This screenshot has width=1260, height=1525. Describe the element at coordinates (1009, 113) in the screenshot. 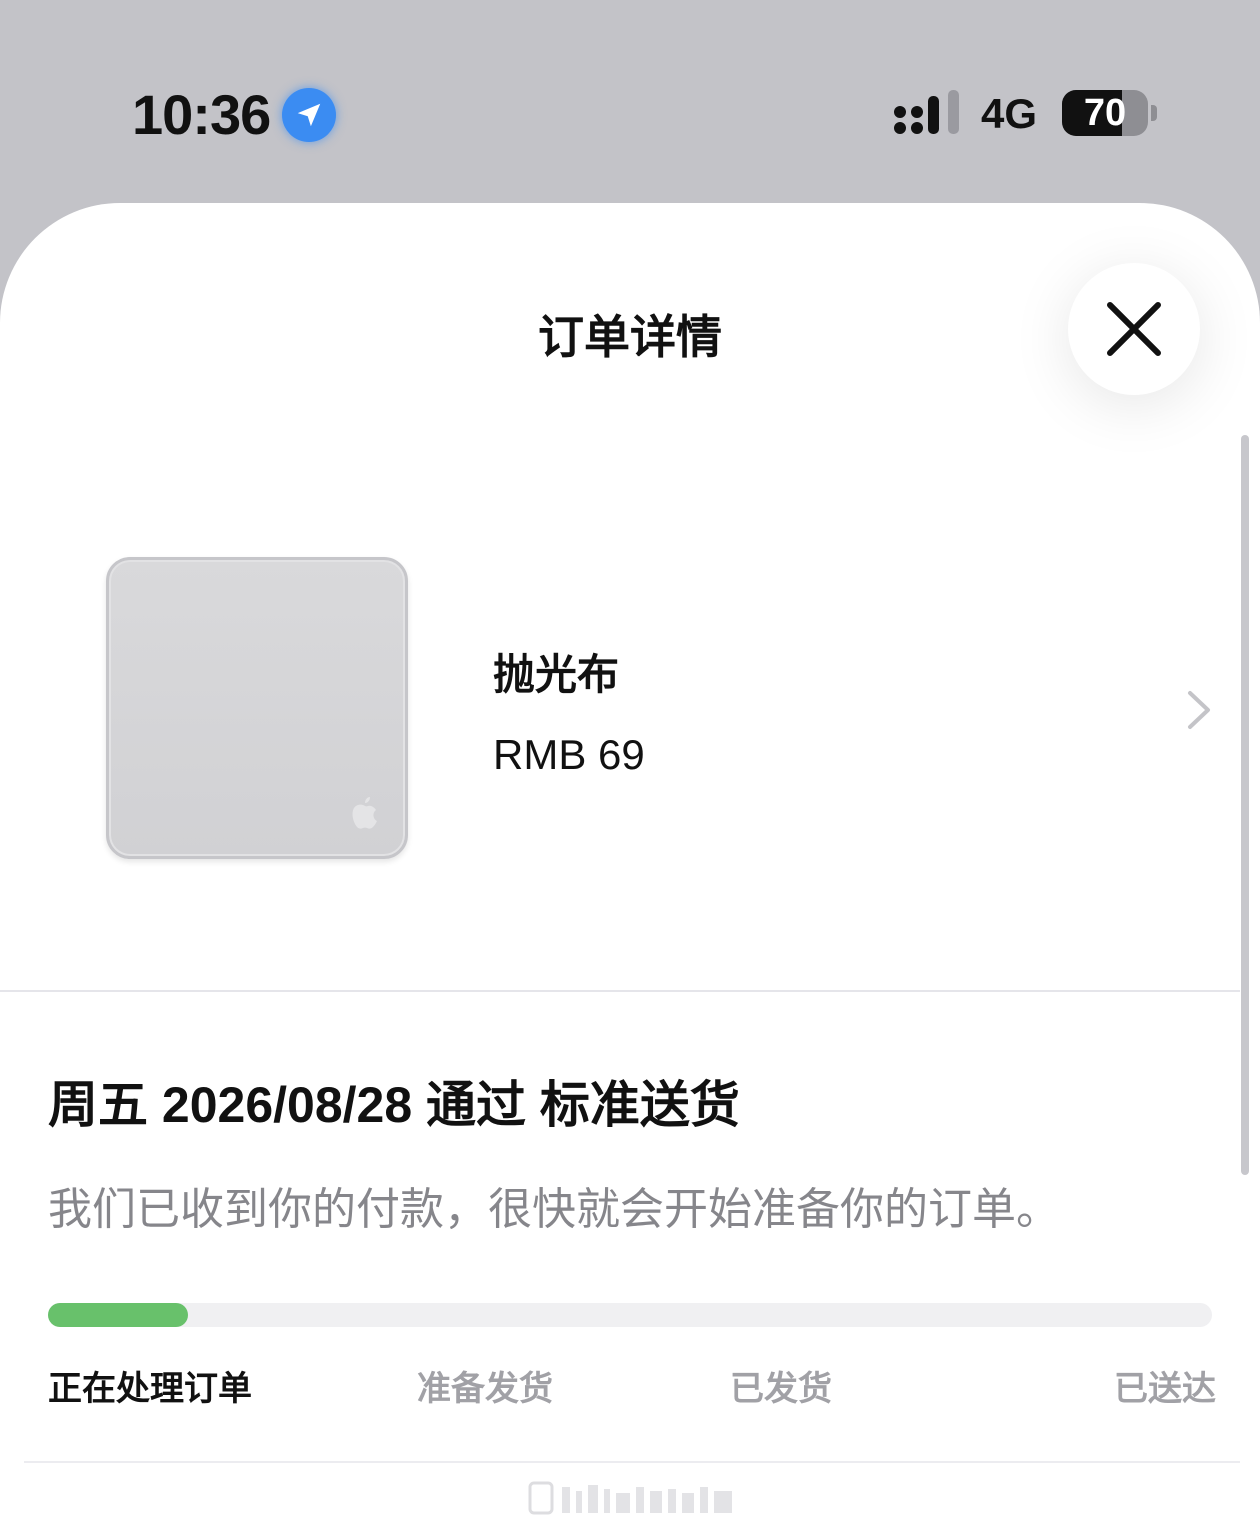

I see `network-type: 4G` at that location.